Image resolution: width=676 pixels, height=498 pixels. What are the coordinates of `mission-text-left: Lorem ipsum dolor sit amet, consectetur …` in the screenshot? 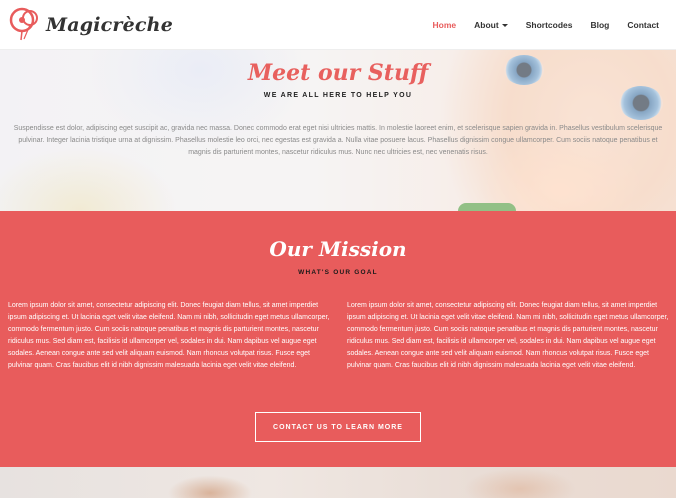 It's located at (169, 335).